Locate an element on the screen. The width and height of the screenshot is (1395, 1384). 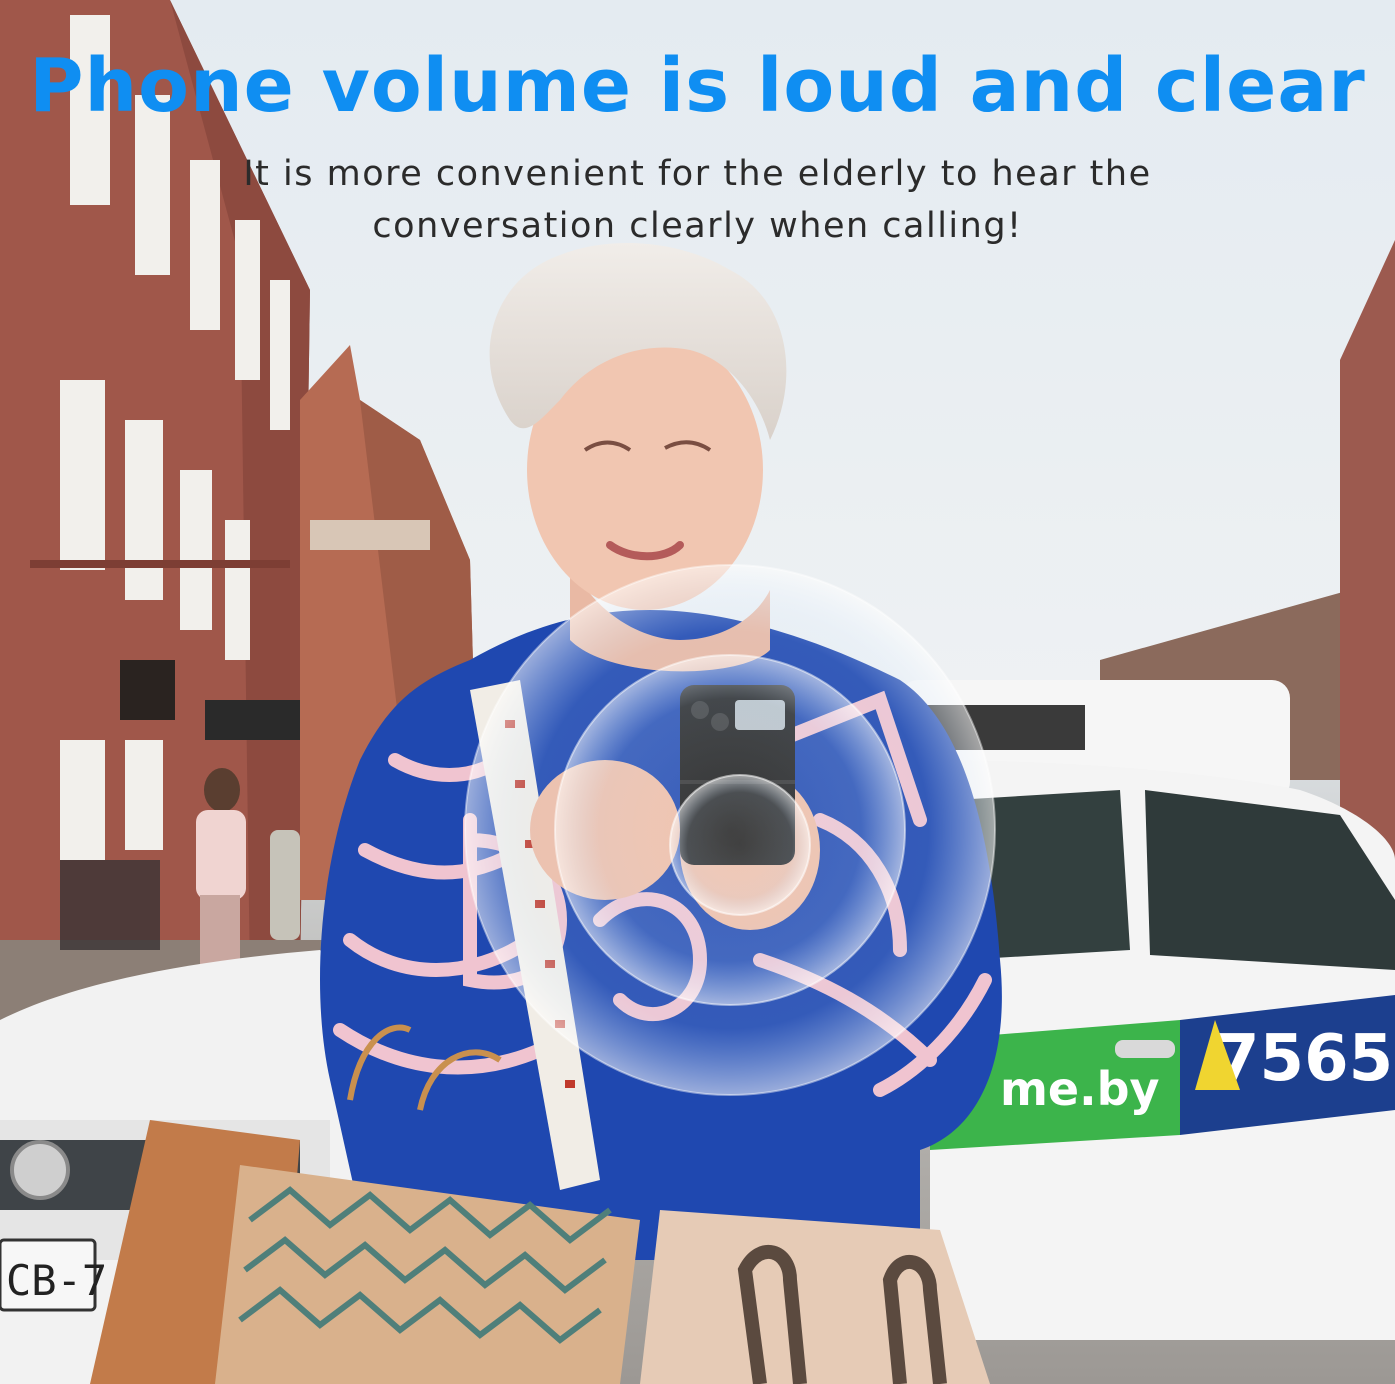
sound-waves-graphic is located at coordinates (730, 830).